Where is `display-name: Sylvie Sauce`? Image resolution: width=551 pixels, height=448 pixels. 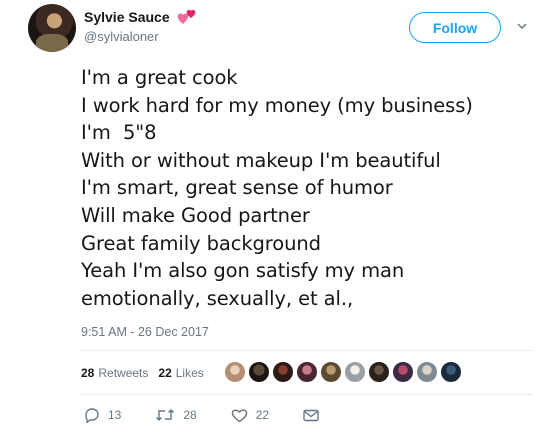 display-name: Sylvie Sauce is located at coordinates (127, 17).